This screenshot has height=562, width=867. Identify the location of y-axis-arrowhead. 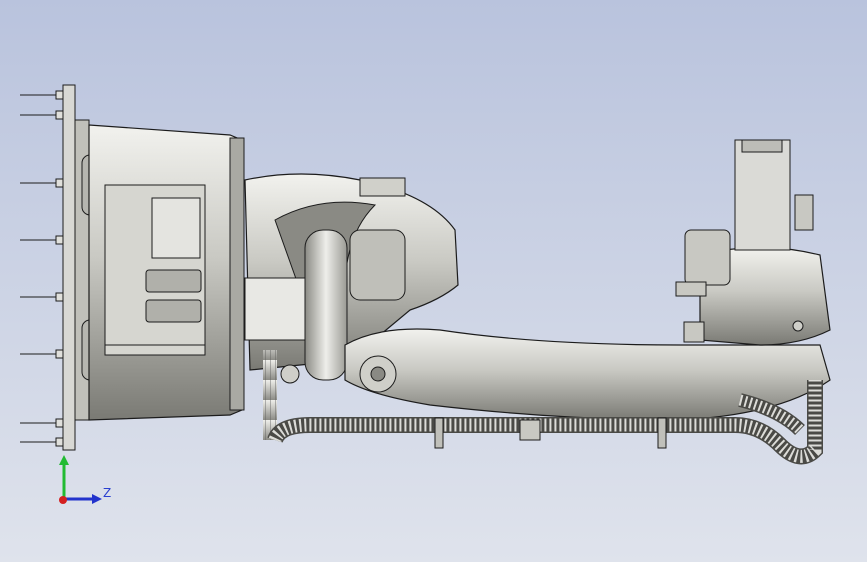
(64, 460).